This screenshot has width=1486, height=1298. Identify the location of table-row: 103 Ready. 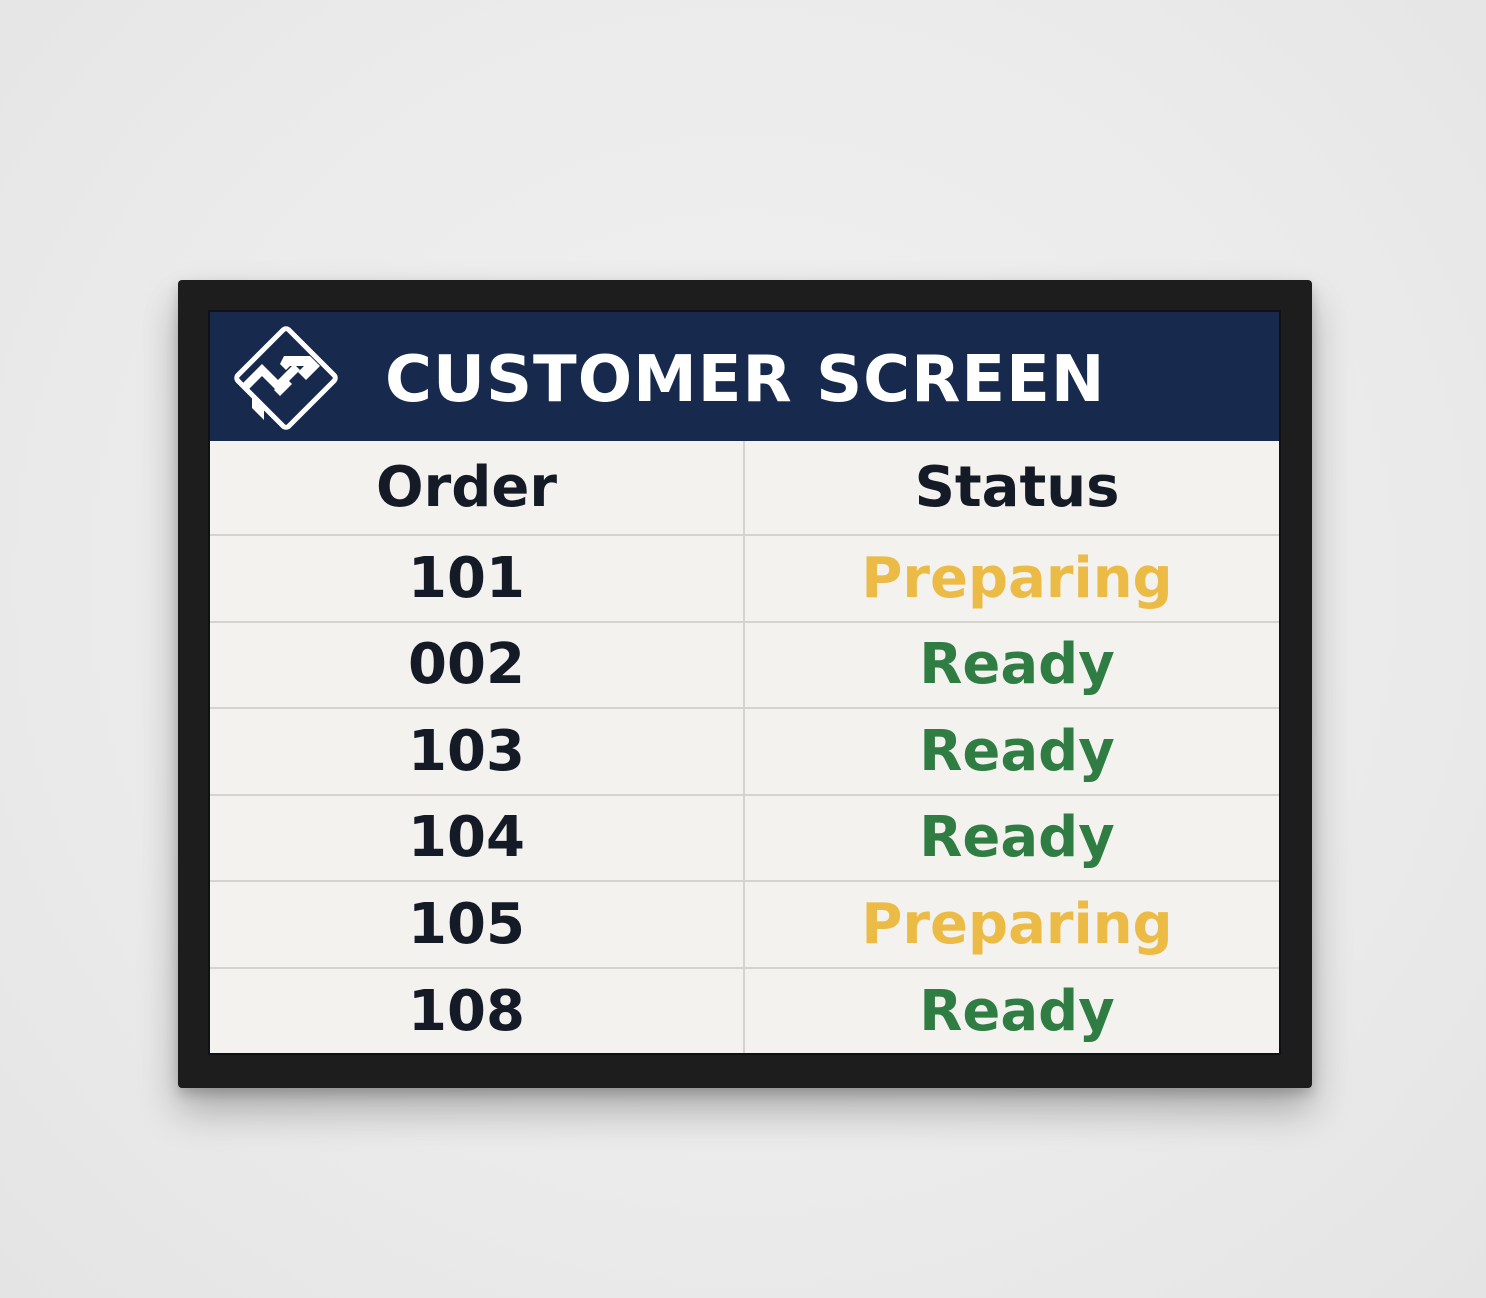
(744, 752).